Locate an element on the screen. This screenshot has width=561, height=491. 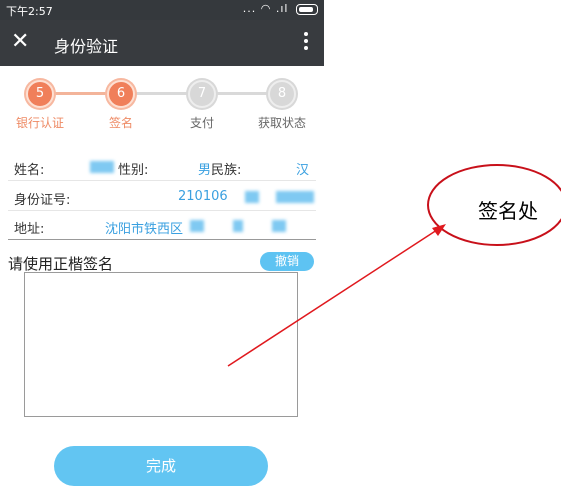
step-label-bank: 银行认证 is located at coordinates (39, 123).